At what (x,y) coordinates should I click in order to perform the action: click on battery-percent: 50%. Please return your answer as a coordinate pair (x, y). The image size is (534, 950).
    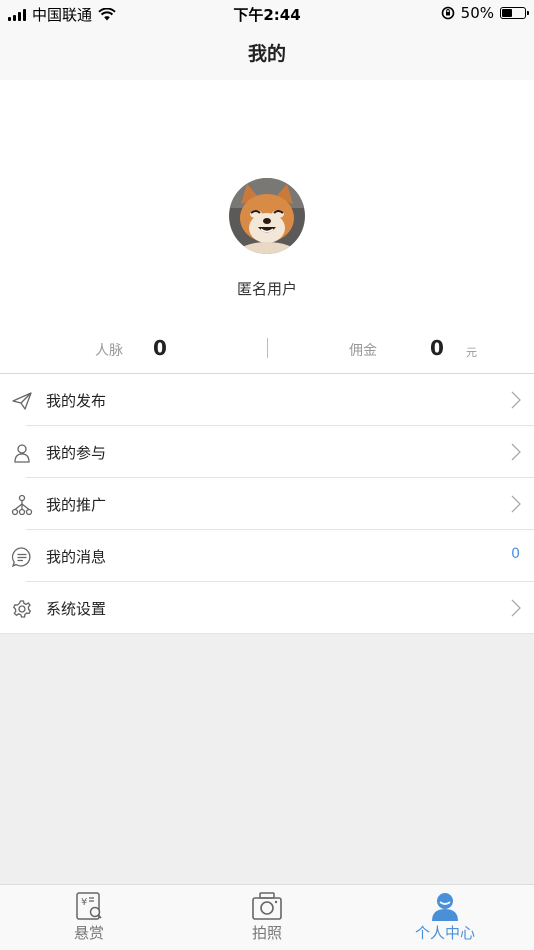
    Looking at the image, I should click on (477, 13).